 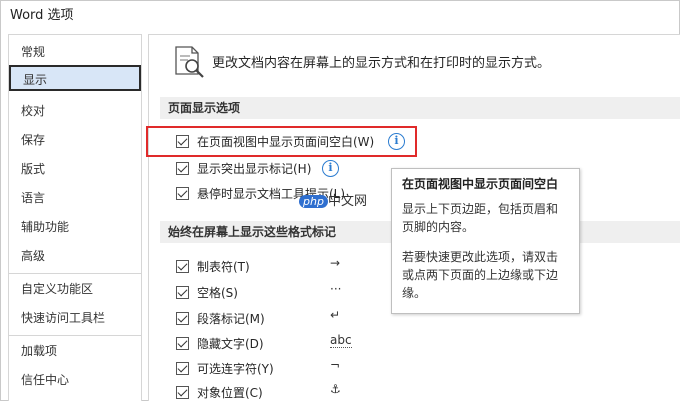 What do you see at coordinates (75, 380) in the screenshot?
I see `sidebar-item-trust-center: 信任中心` at bounding box center [75, 380].